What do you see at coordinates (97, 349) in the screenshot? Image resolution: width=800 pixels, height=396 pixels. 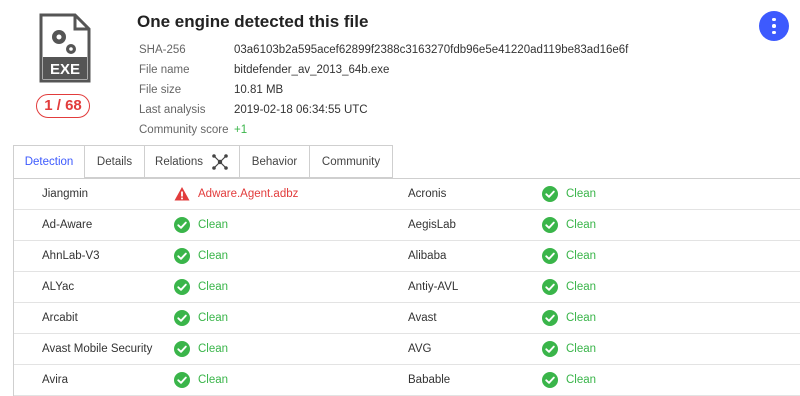 I see `engine-name: Avast Mobile Security` at bounding box center [97, 349].